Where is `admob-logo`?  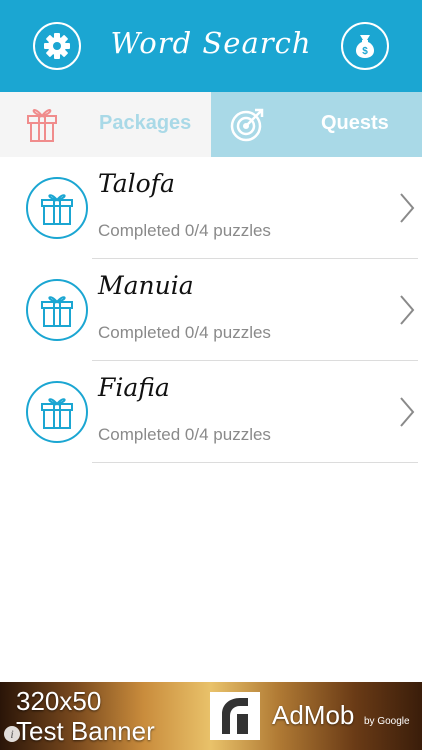 admob-logo is located at coordinates (235, 716).